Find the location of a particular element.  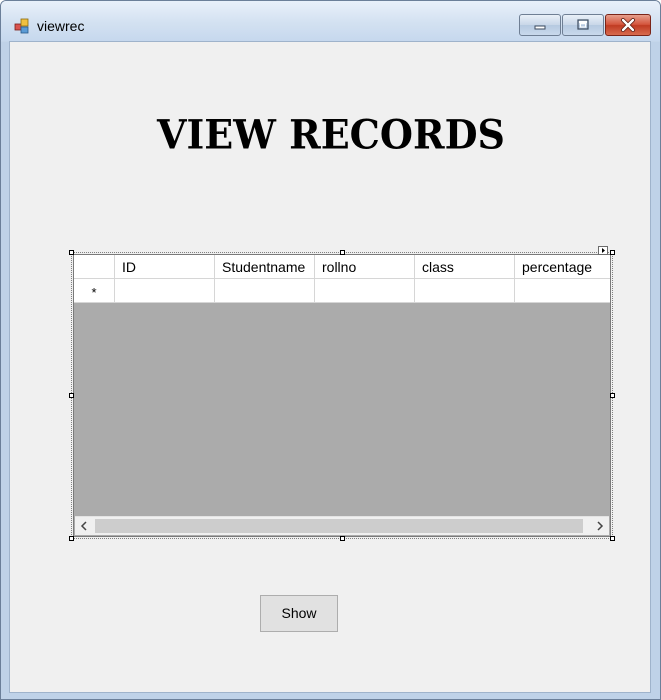

scroll-left-button is located at coordinates (84, 526).